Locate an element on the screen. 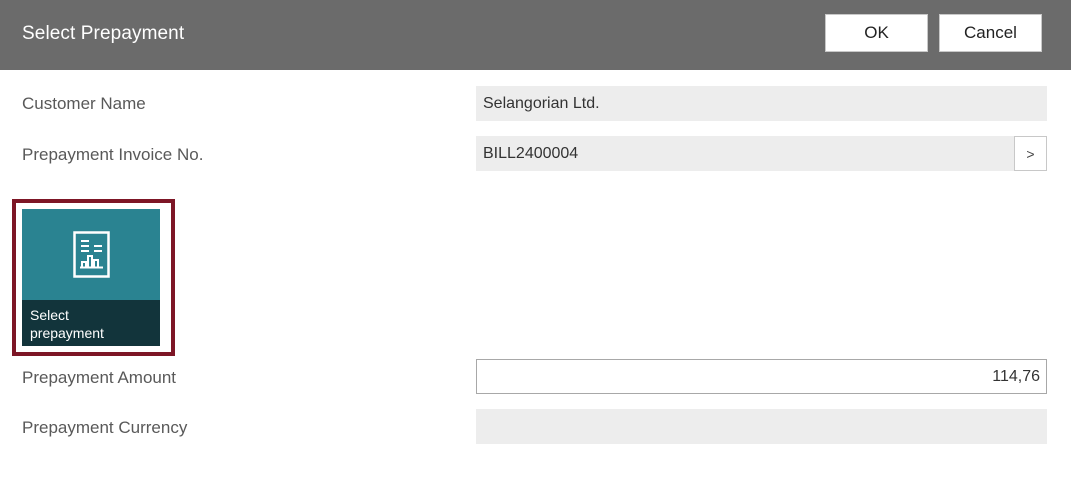 This screenshot has width=1071, height=481. chevron-right-icon: > is located at coordinates (1030, 153).